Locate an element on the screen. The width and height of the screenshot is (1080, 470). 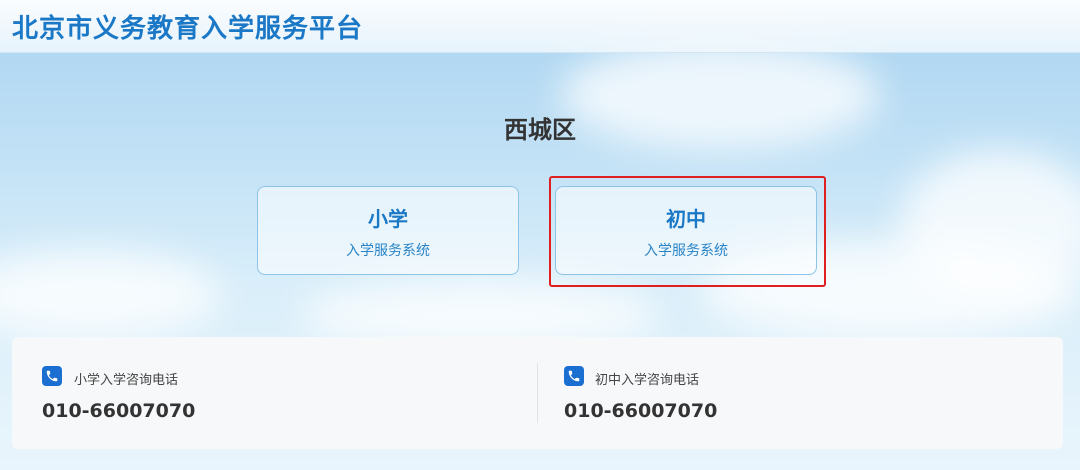
contact-label: 初中入学咨询电话 is located at coordinates (647, 380).